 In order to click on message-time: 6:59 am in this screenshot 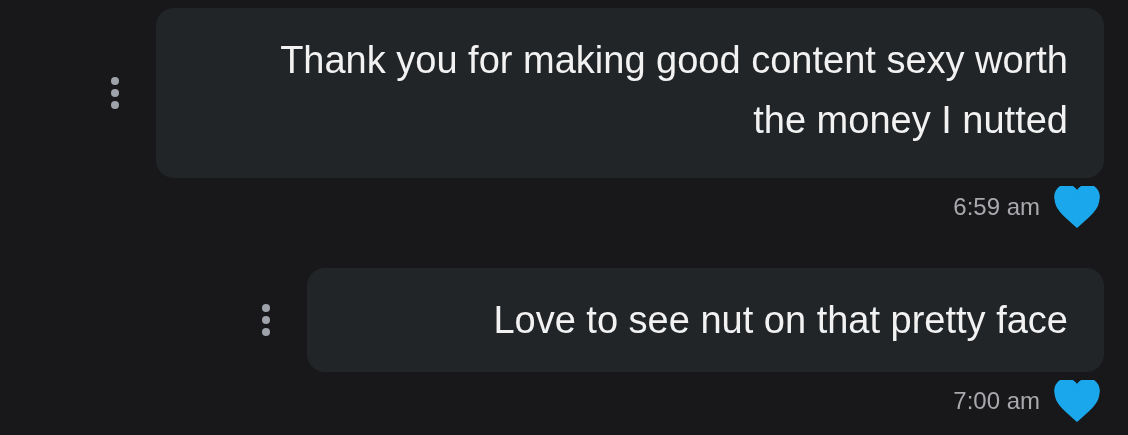, I will do `click(996, 207)`.